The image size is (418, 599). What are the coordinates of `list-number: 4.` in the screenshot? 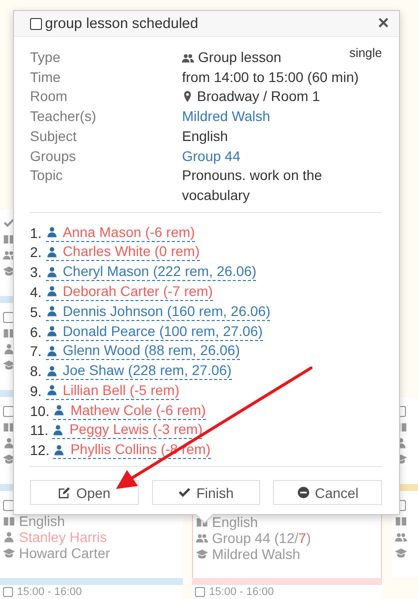 It's located at (36, 292).